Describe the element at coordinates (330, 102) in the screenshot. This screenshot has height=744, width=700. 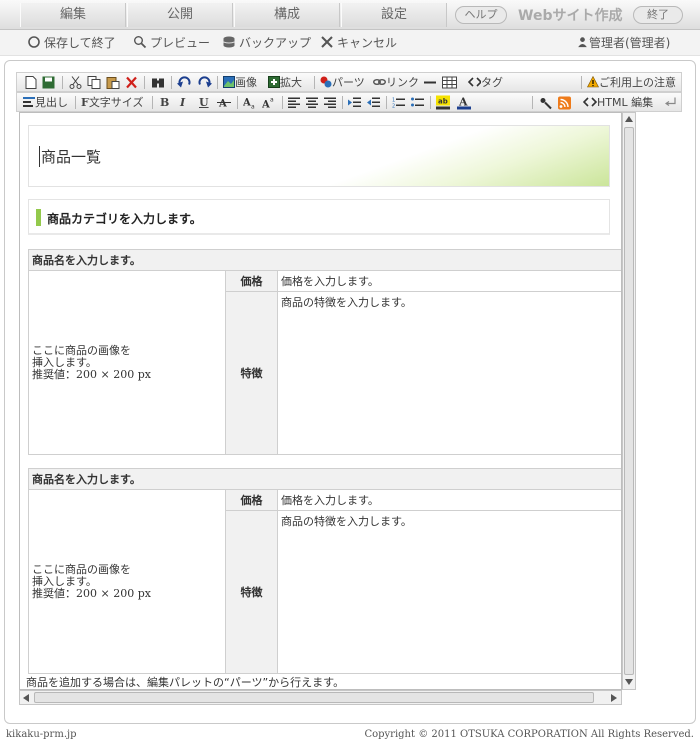
I see `align-right-icon` at that location.